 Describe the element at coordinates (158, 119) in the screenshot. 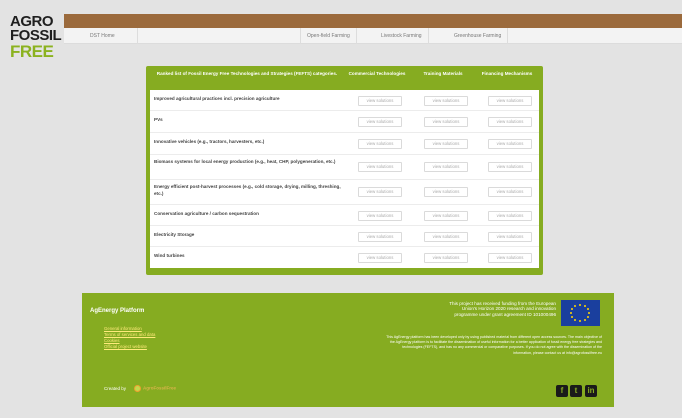

I see `row-category-name: PVs` at that location.